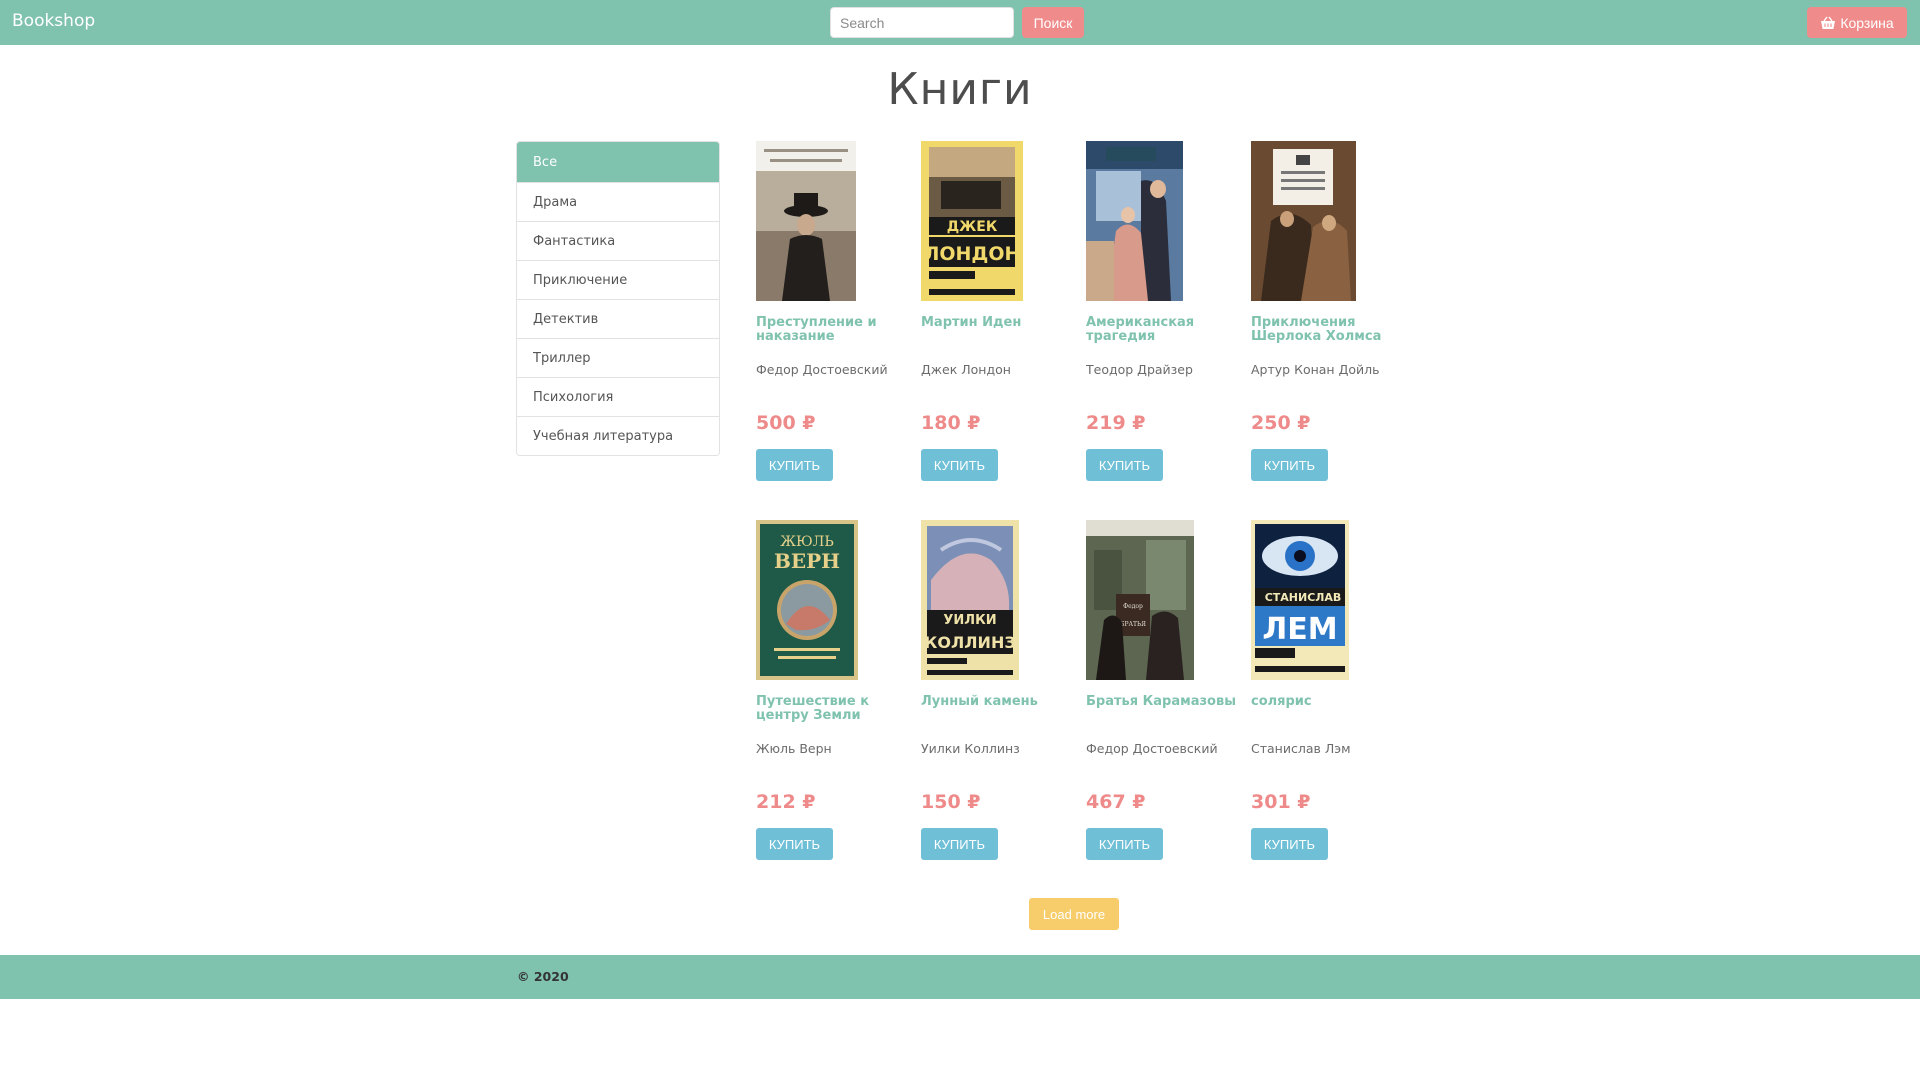 The width and height of the screenshot is (1920, 1080). Describe the element at coordinates (1161, 710) in the screenshot. I see `book-title-link: Братья Карамазовы` at that location.